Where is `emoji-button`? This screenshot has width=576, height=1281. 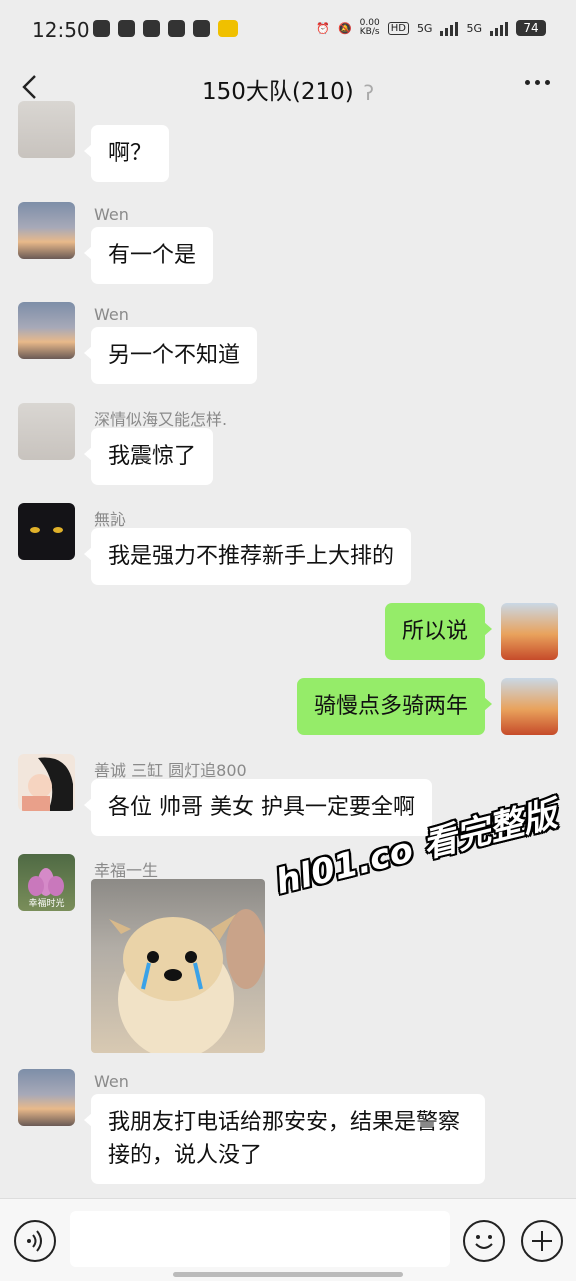 emoji-button is located at coordinates (484, 1241).